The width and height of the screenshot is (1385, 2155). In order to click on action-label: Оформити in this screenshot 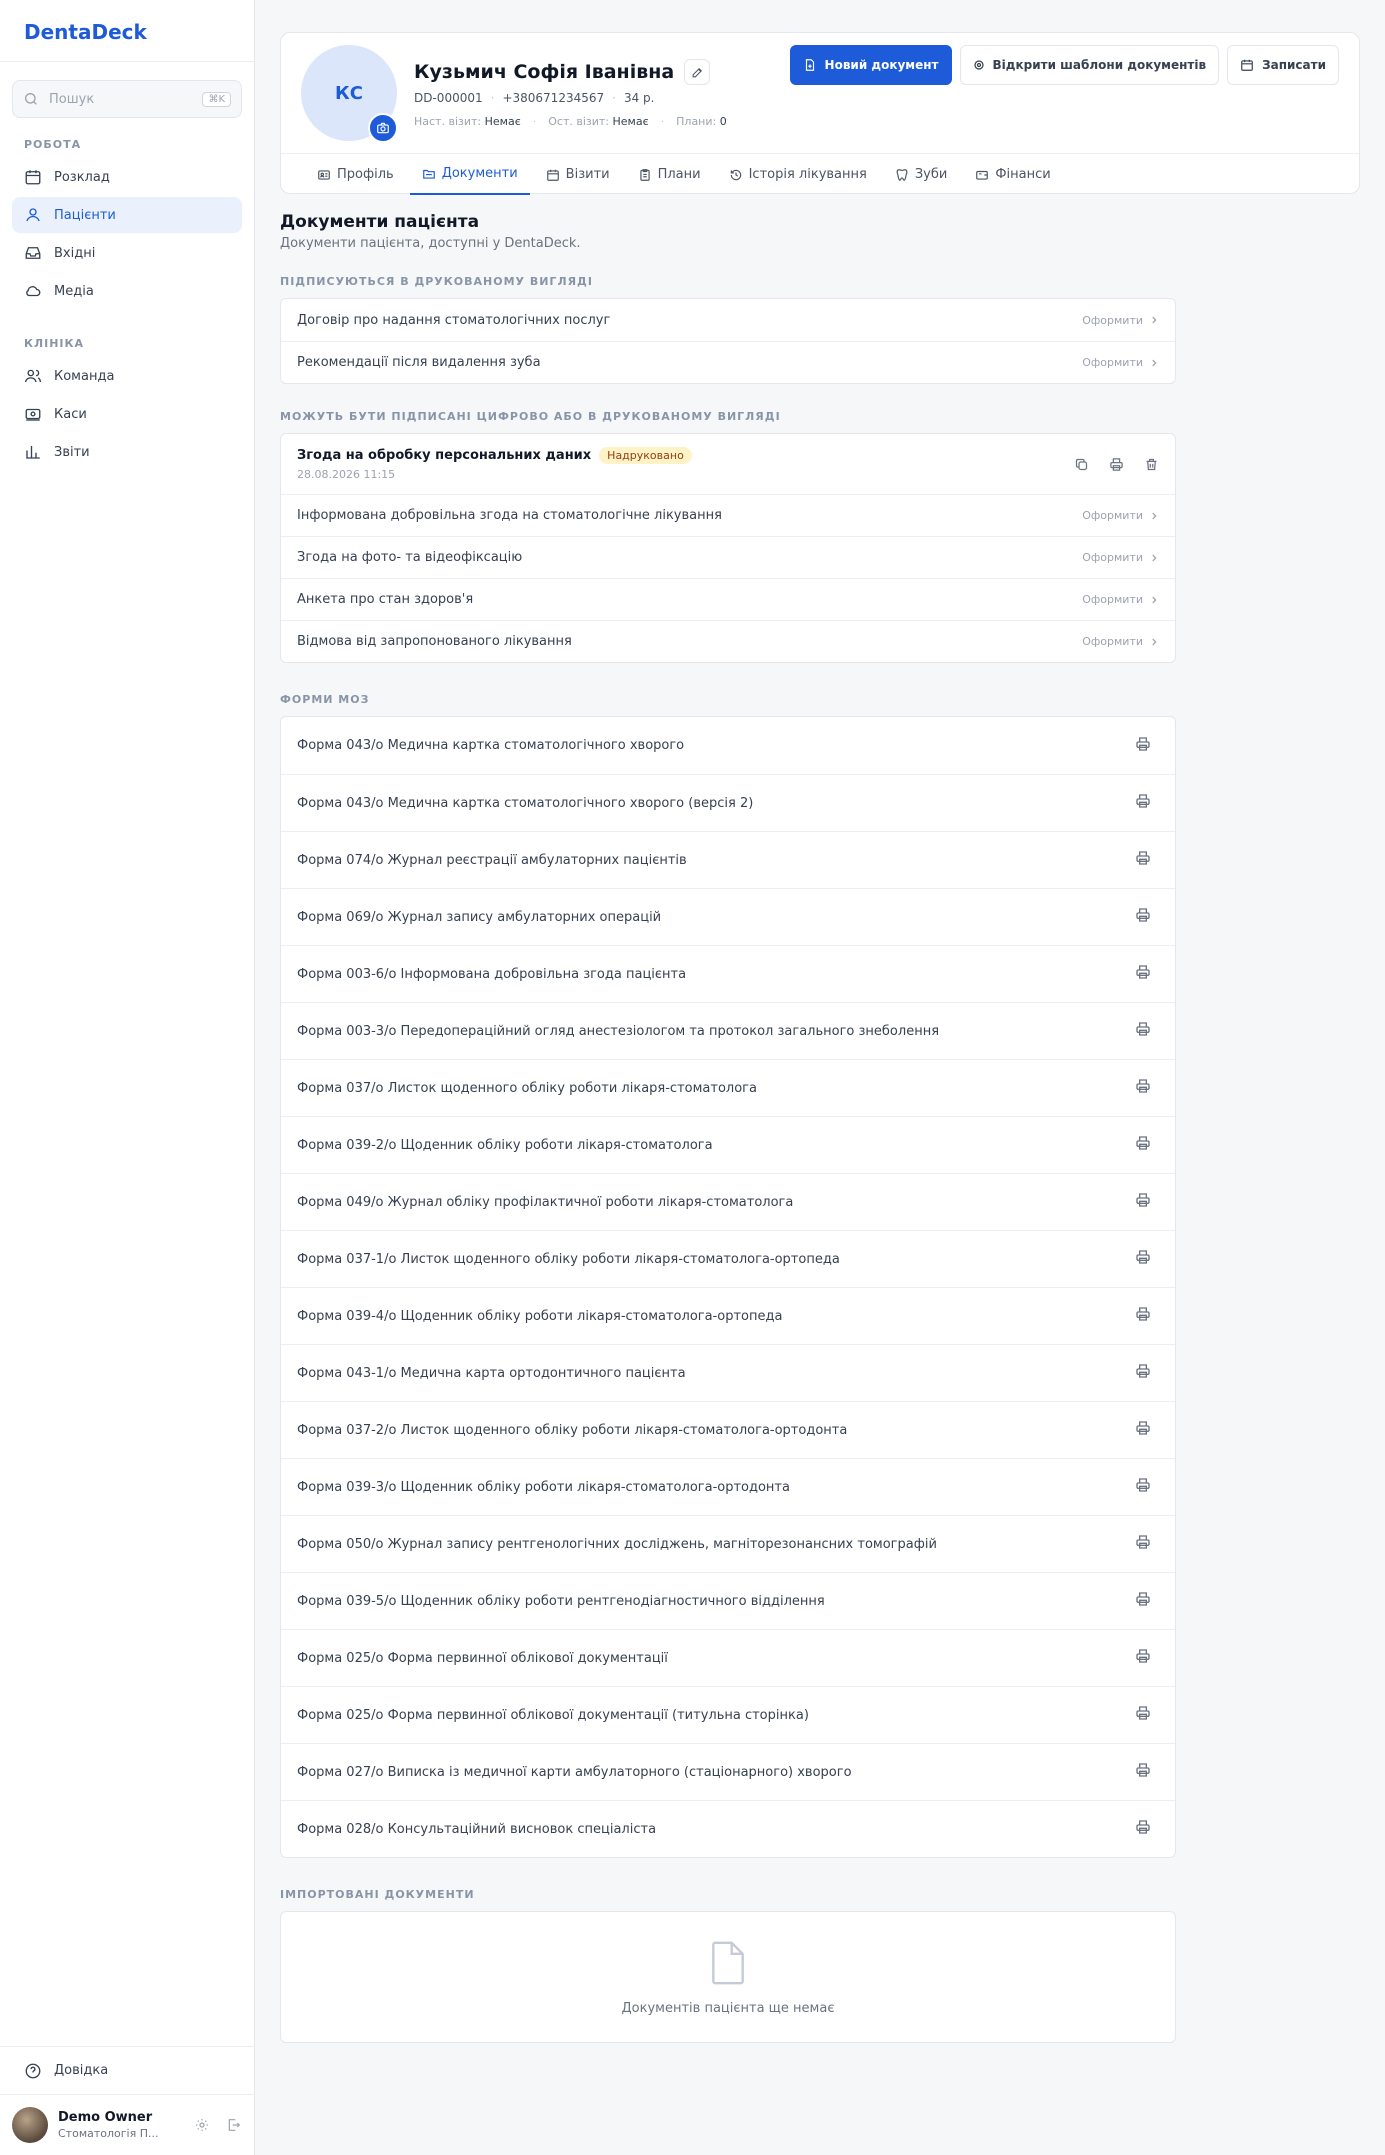, I will do `click(1112, 557)`.